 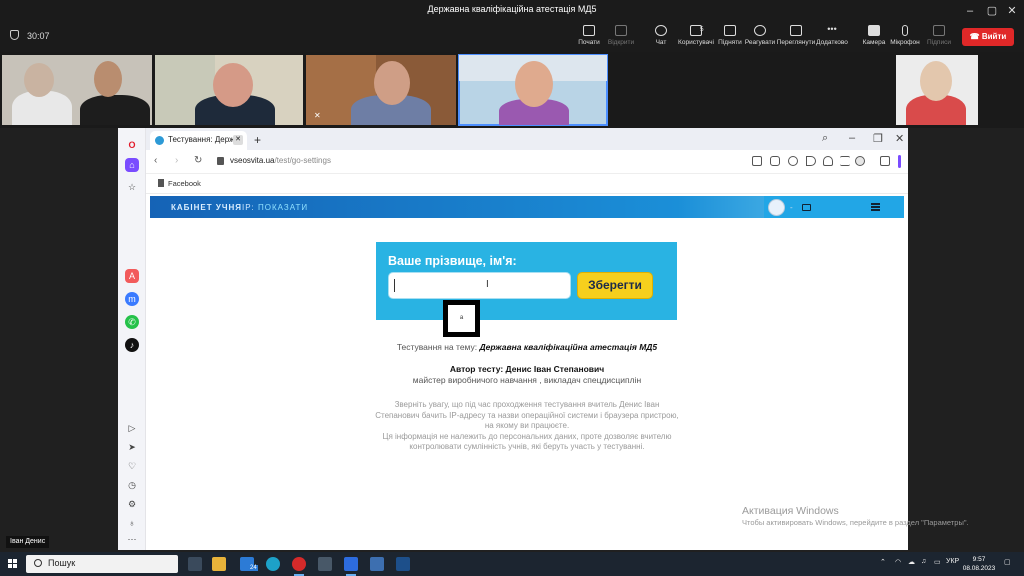 What do you see at coordinates (132, 466) in the screenshot?
I see `heart-icon: ♡` at bounding box center [132, 466].